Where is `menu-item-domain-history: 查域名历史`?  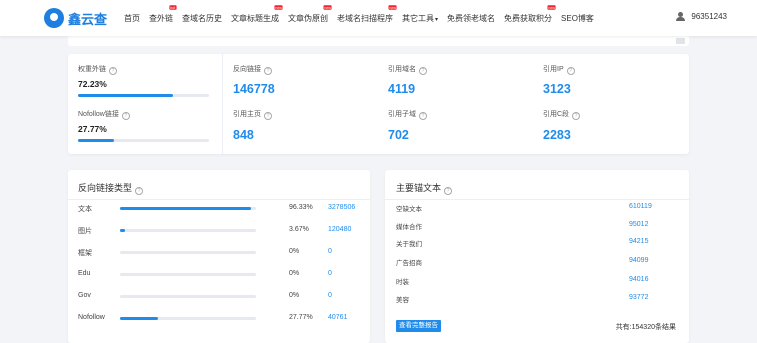
menu-item-domain-history: 查域名历史 is located at coordinates (202, 18).